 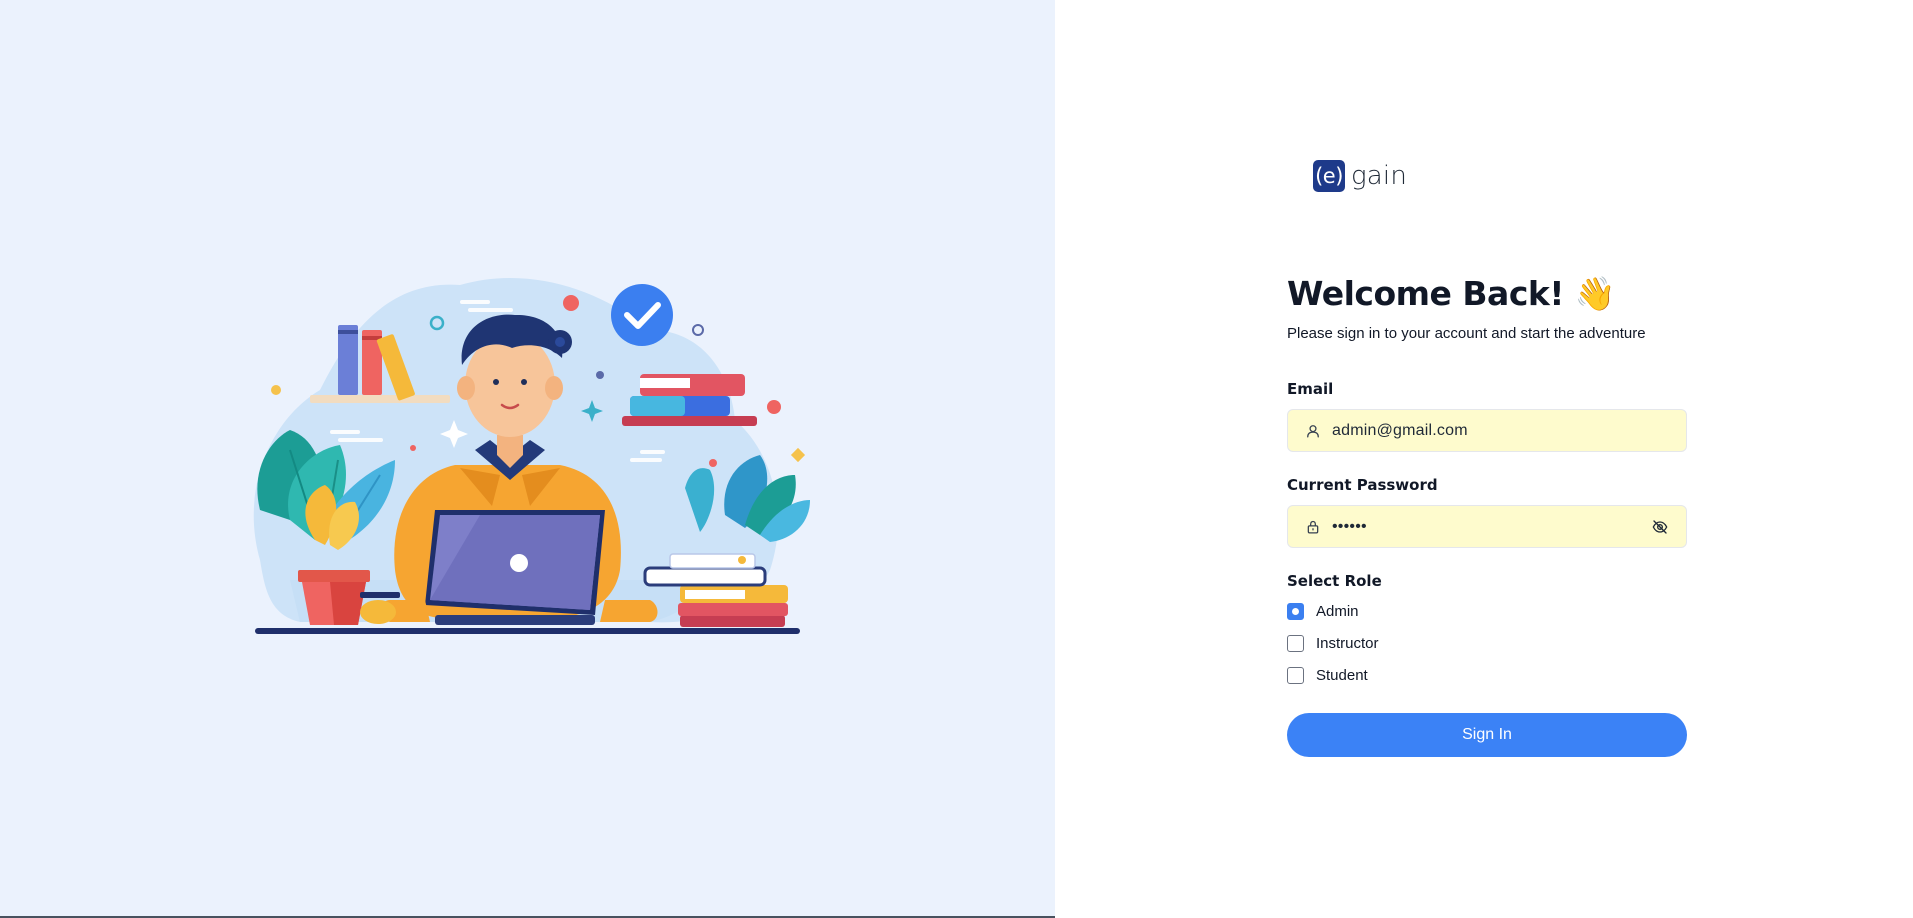 I want to click on user-icon, so click(x=1313, y=431).